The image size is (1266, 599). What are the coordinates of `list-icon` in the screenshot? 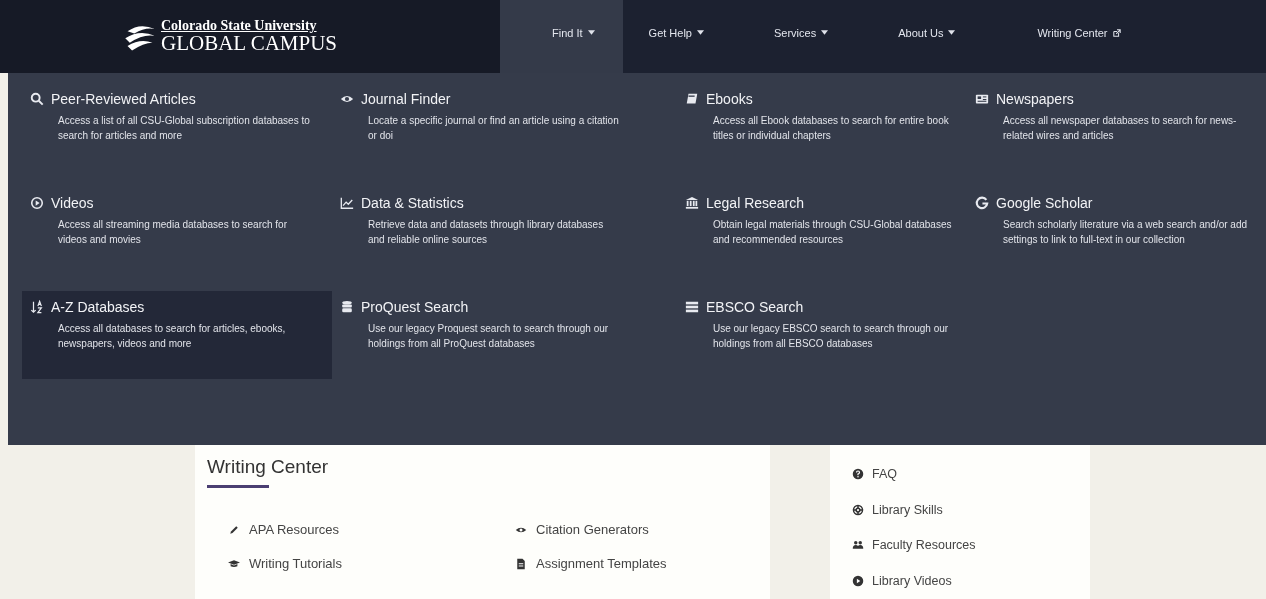 It's located at (692, 307).